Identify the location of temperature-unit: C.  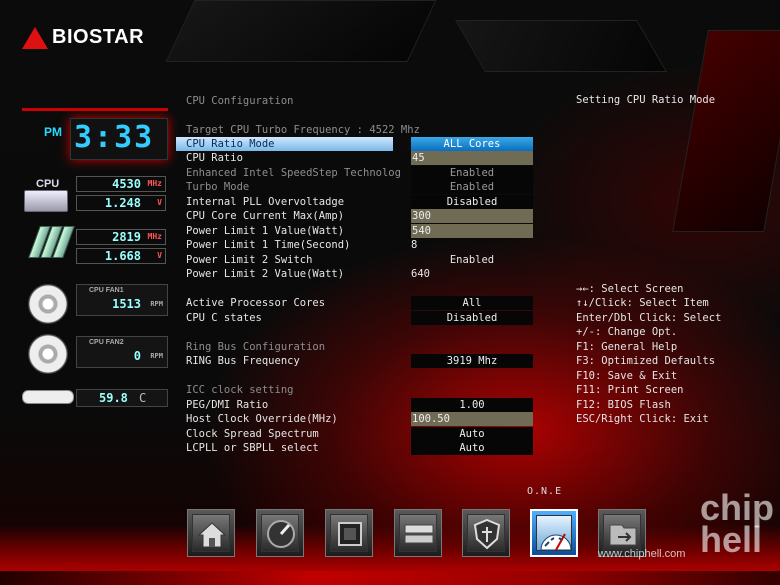
(143, 398).